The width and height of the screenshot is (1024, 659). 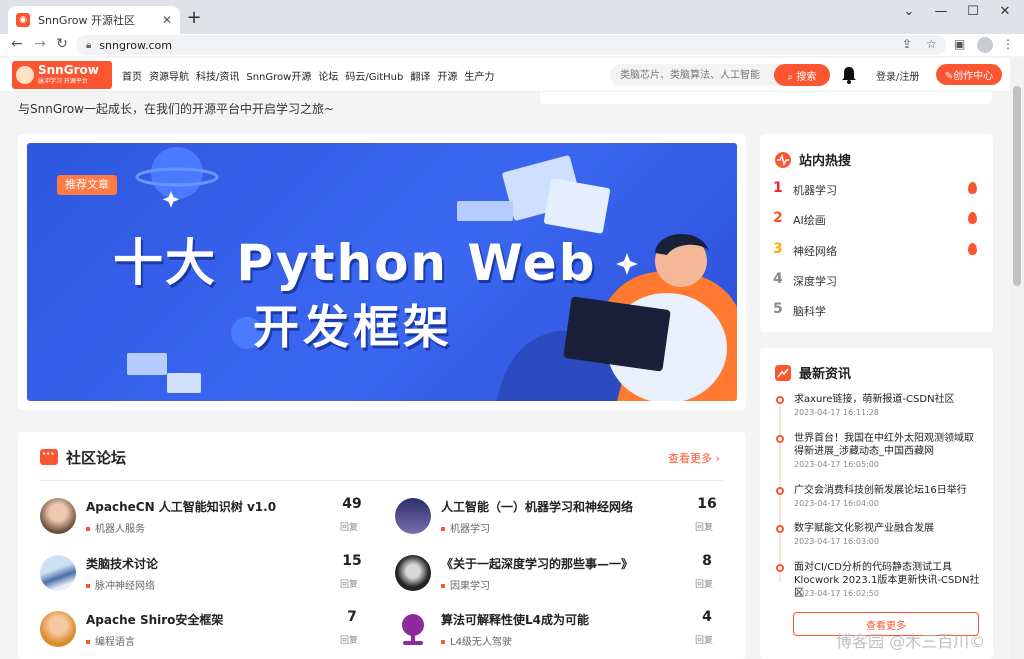 I want to click on logo-mascot-icon, so click(x=25, y=75).